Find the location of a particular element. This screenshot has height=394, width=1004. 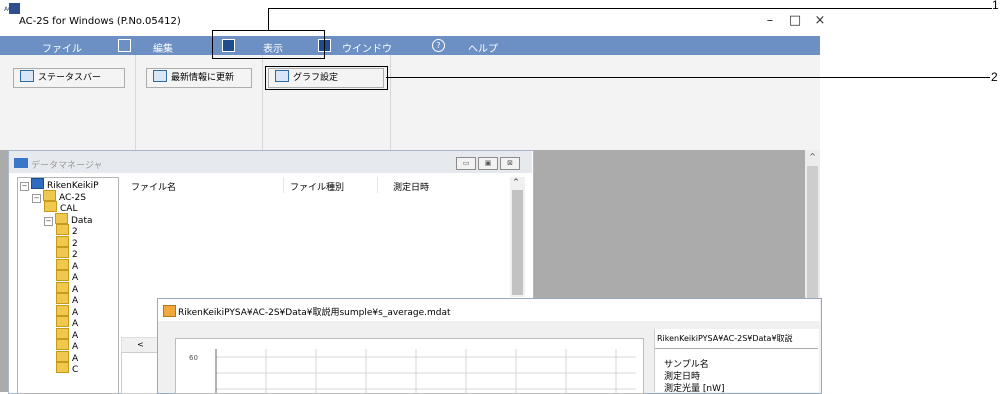

view-menu-highlight is located at coordinates (268, 44).